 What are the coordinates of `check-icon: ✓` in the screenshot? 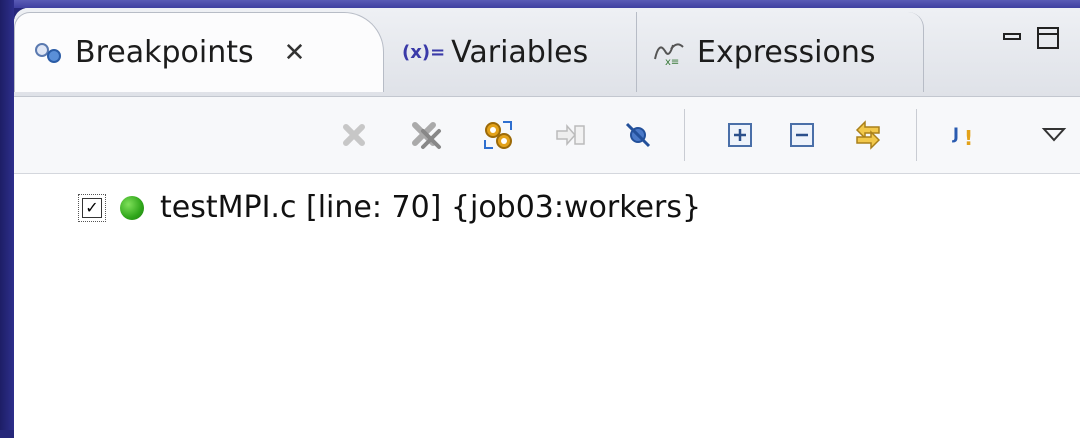 It's located at (92, 207).